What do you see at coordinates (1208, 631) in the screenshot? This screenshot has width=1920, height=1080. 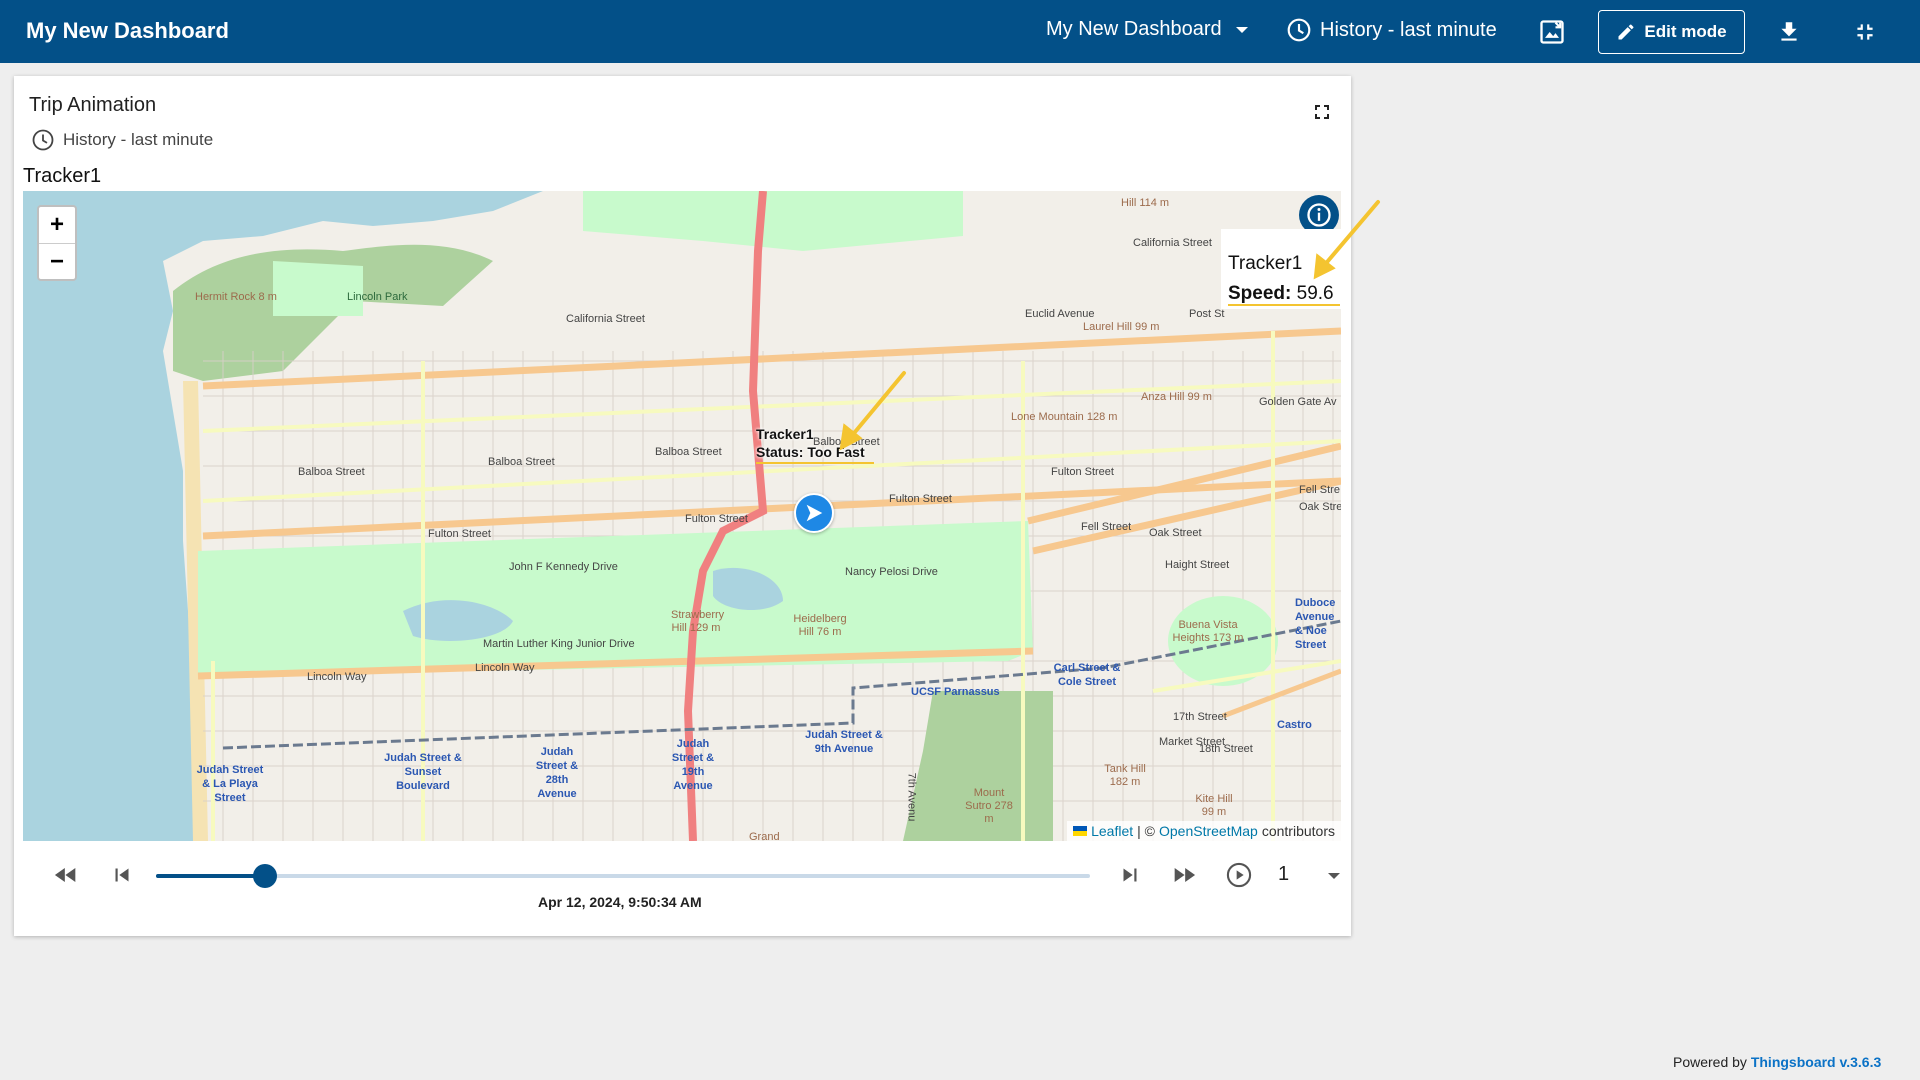 I see `map-label: Buena Vista Heights 173 m` at bounding box center [1208, 631].